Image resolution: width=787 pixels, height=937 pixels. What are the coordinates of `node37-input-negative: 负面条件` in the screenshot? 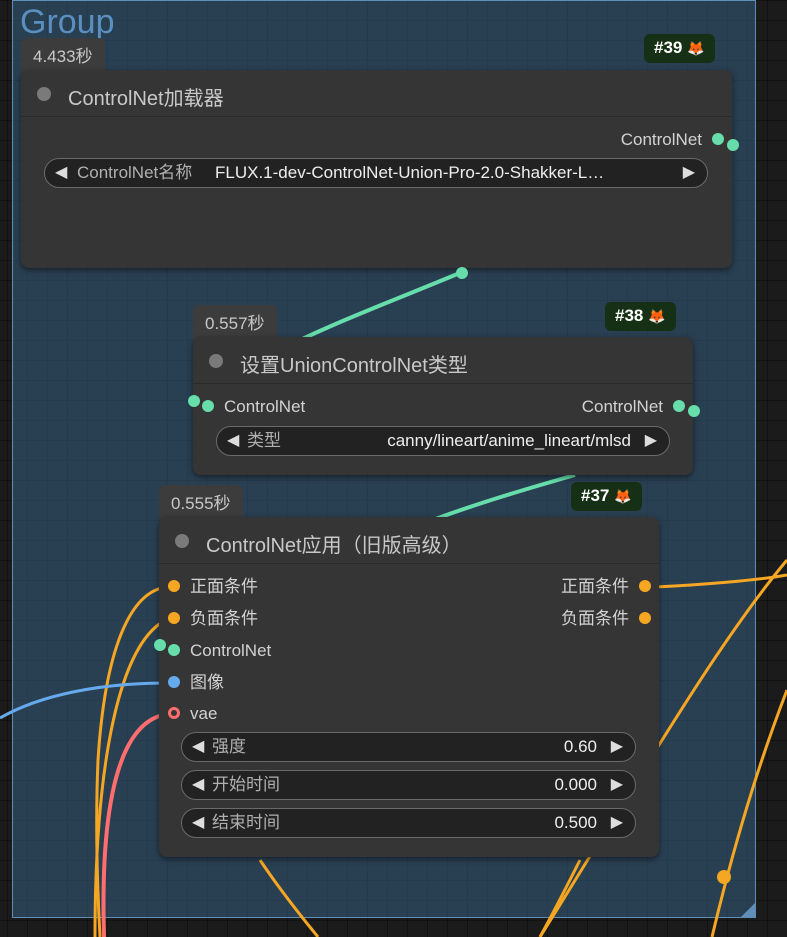 It's located at (213, 619).